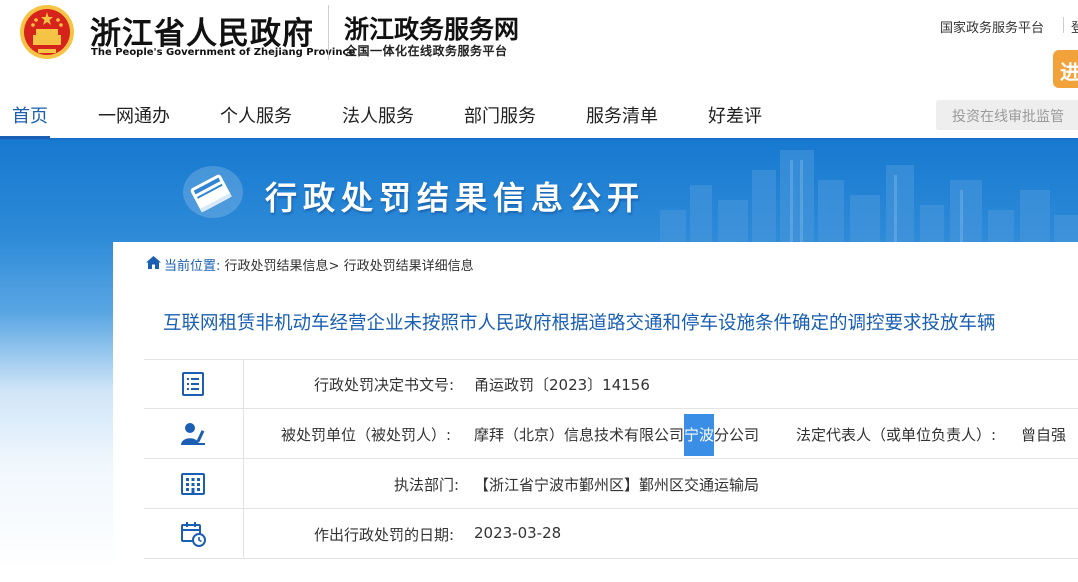 This screenshot has width=1078, height=582. I want to click on breadcrumb: 当前位置: 行政处罚结果信息> 行政处罚结果详细信息, so click(319, 264).